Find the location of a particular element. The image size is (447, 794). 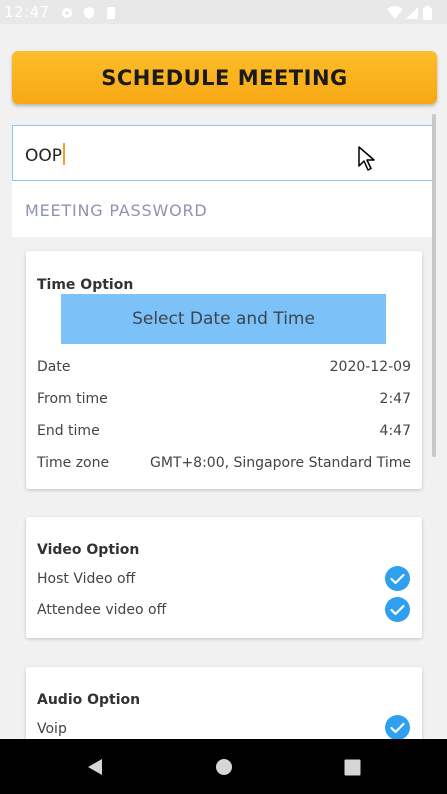

home-circle-icon is located at coordinates (224, 767).